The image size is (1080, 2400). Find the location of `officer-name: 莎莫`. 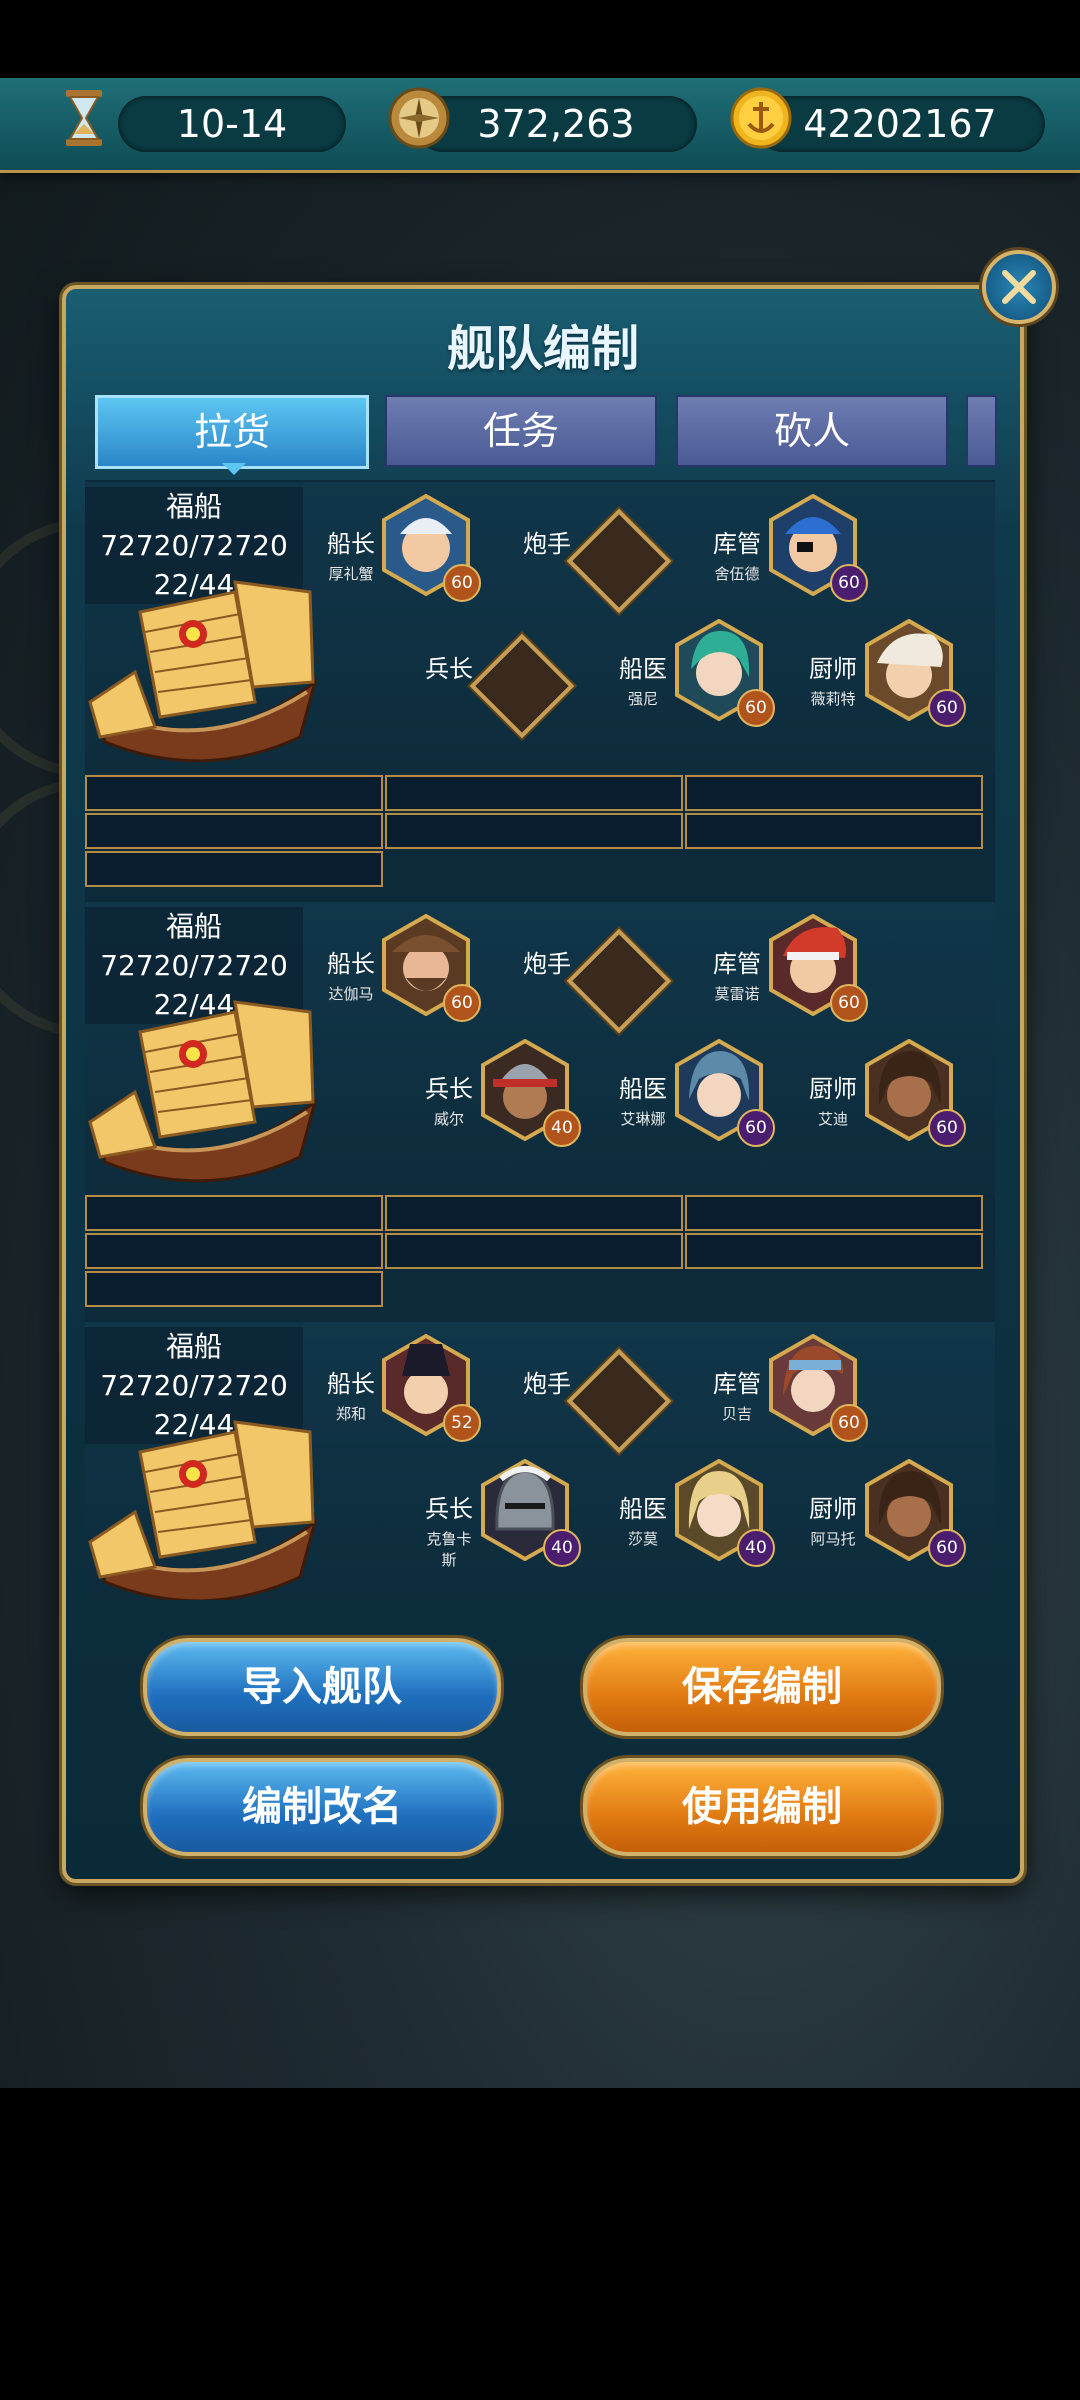

officer-name: 莎莫 is located at coordinates (642, 1539).